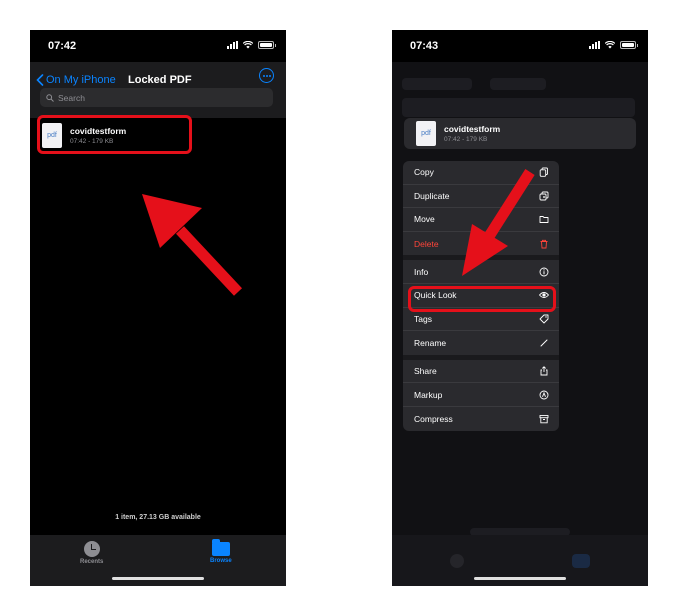  Describe the element at coordinates (92, 562) in the screenshot. I see `tab-recents-label: Recents` at that location.